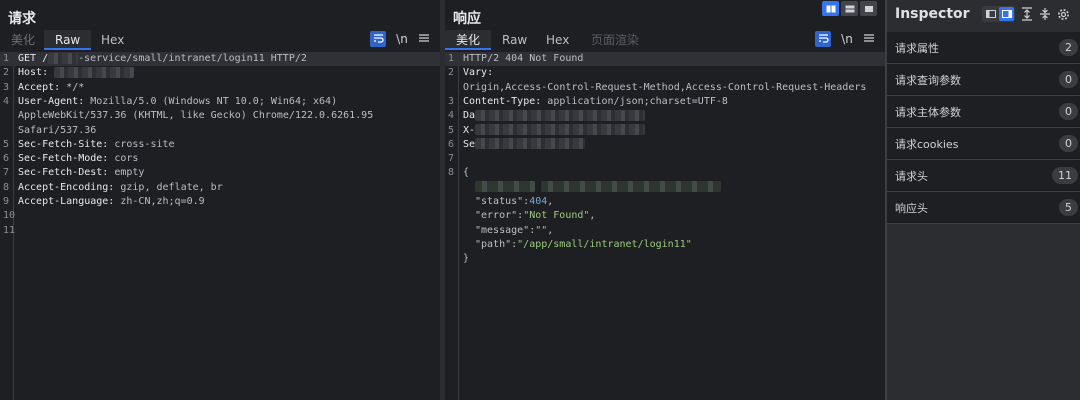  What do you see at coordinates (227, 73) in the screenshot?
I see `line-content: Host:` at bounding box center [227, 73].